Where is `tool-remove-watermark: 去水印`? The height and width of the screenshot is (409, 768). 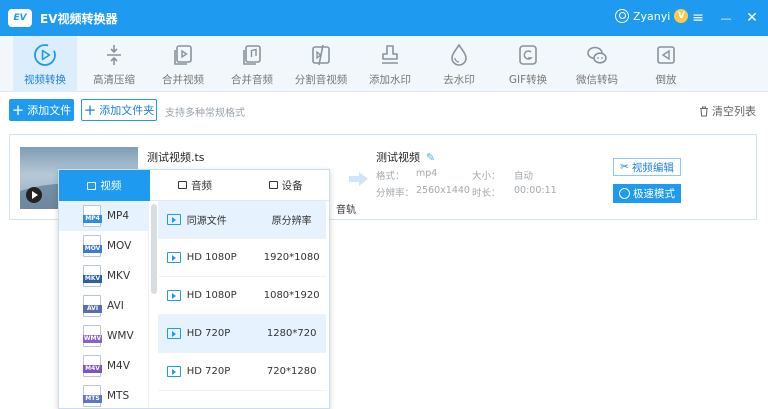
tool-remove-watermark: 去水印 is located at coordinates (459, 64).